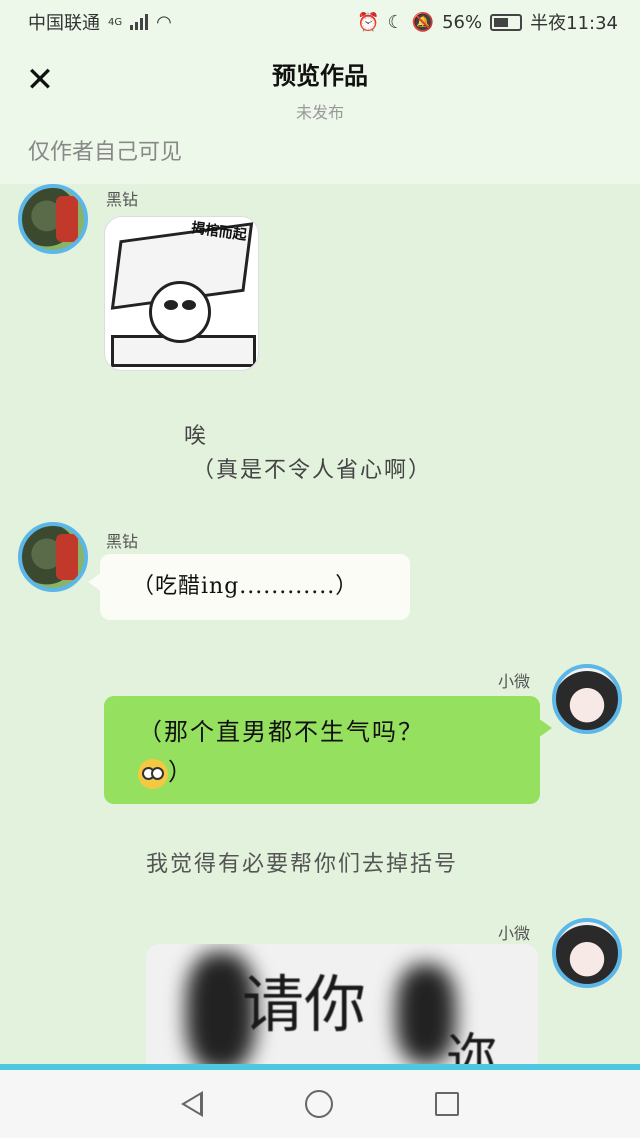 The image size is (640, 1138). What do you see at coordinates (192, 1104) in the screenshot?
I see `back-icon` at bounding box center [192, 1104].